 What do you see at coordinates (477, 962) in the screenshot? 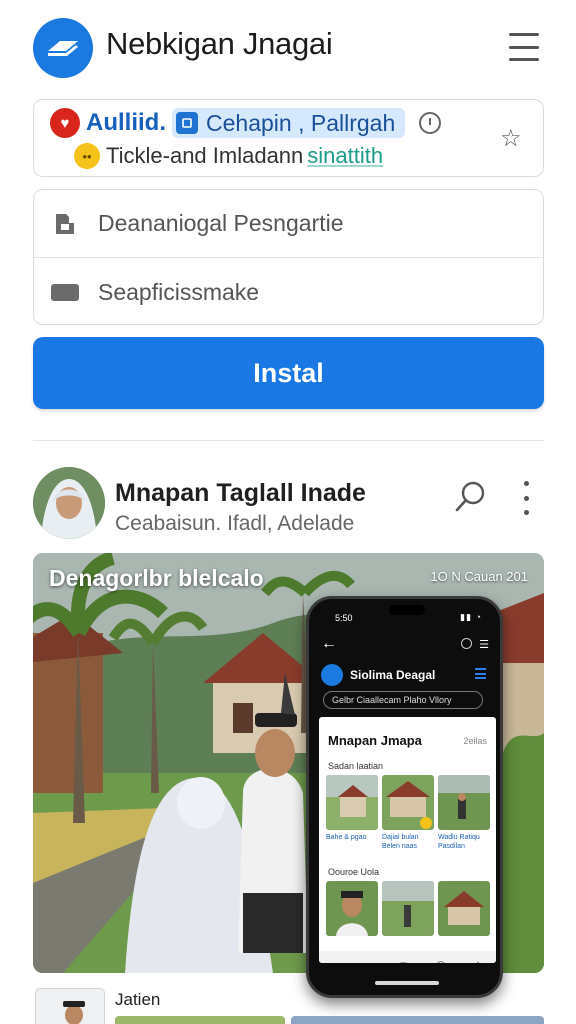
I see `profile-icon: ♙` at bounding box center [477, 962].